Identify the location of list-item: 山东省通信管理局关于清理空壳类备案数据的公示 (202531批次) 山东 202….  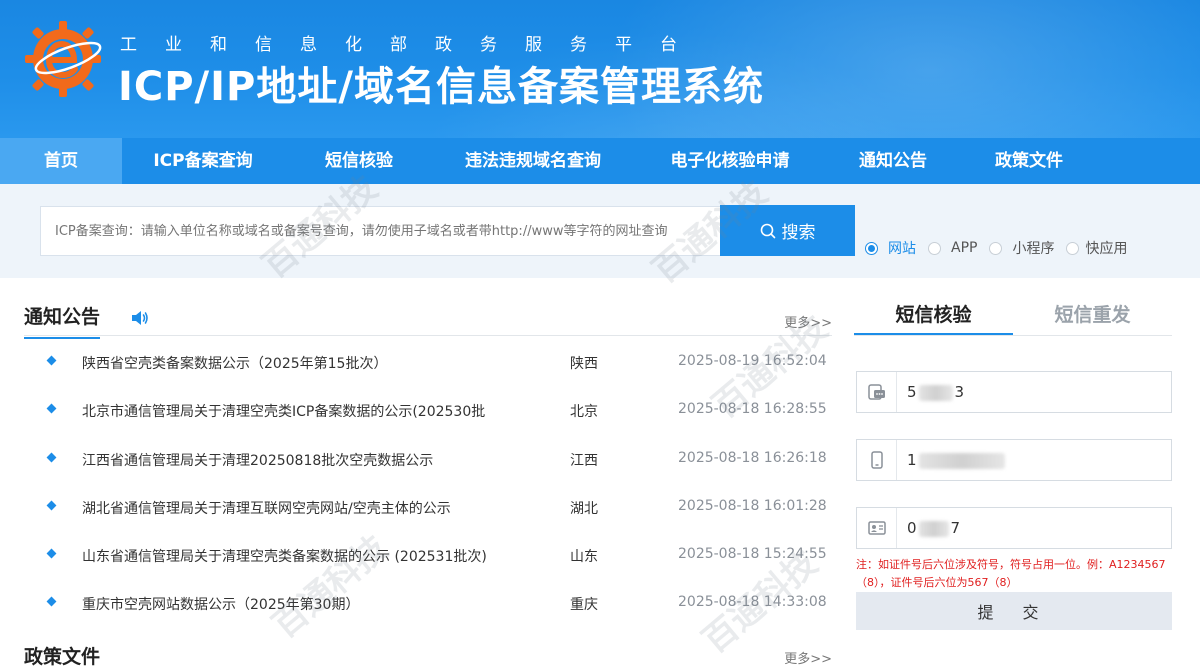
(428, 556).